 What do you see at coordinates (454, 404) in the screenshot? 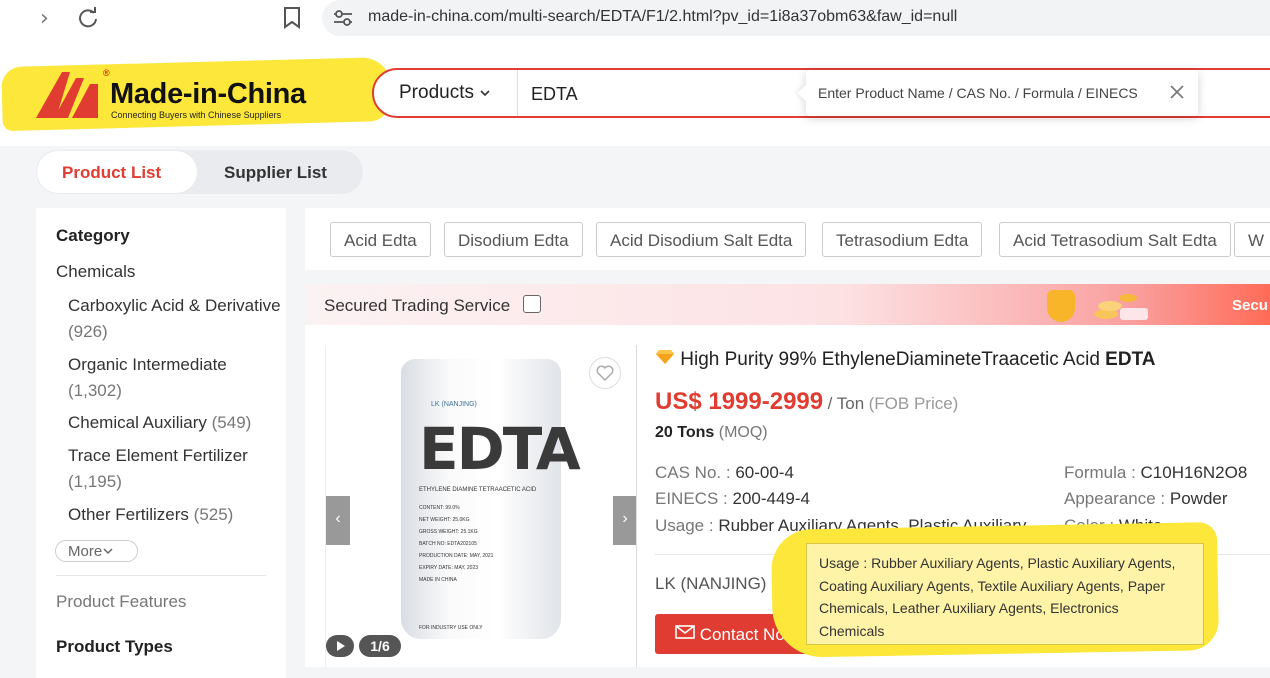
I see `bag-brand: LK (NANJING)` at bounding box center [454, 404].